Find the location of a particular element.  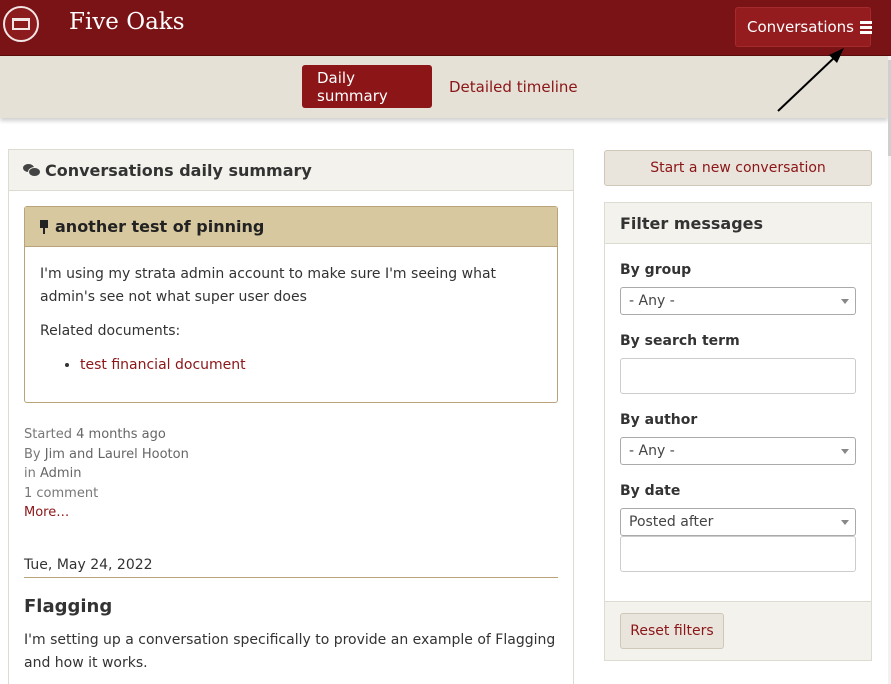

panel-title: Conversations daily summary is located at coordinates (178, 170).